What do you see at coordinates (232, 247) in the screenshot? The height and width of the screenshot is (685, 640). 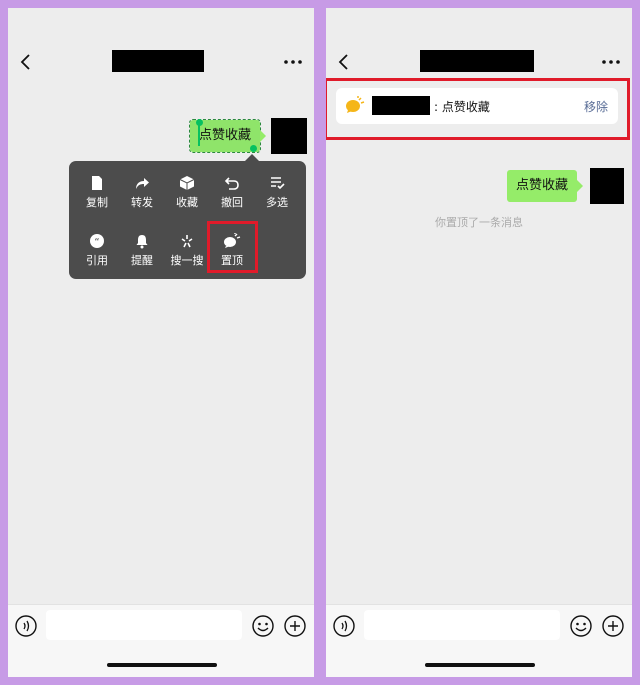 I see `highlight-pin-option` at bounding box center [232, 247].